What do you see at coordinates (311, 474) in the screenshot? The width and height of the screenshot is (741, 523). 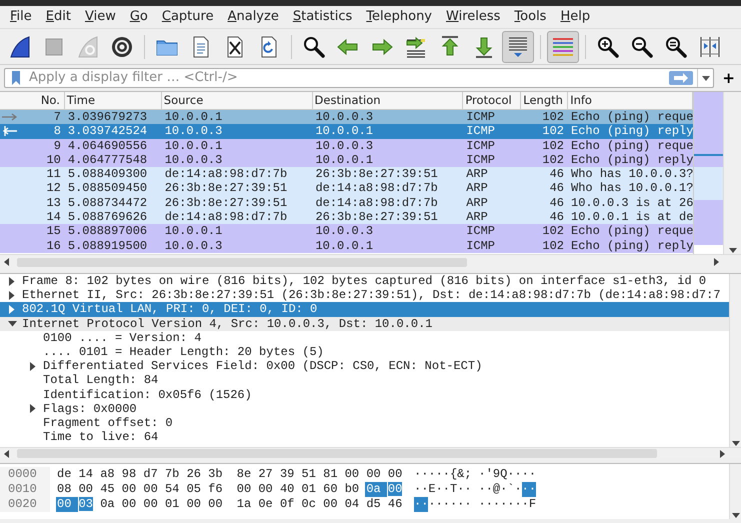 I see `hex-byte: 51` at bounding box center [311, 474].